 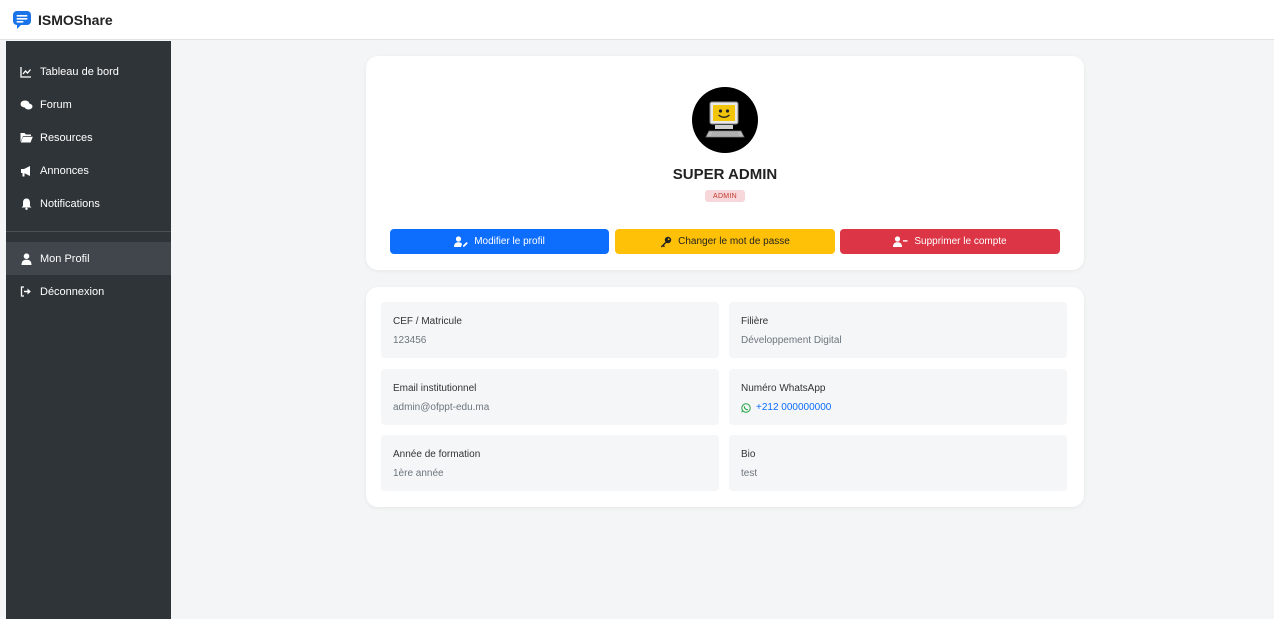 I want to click on info-label: Filière, so click(x=755, y=321).